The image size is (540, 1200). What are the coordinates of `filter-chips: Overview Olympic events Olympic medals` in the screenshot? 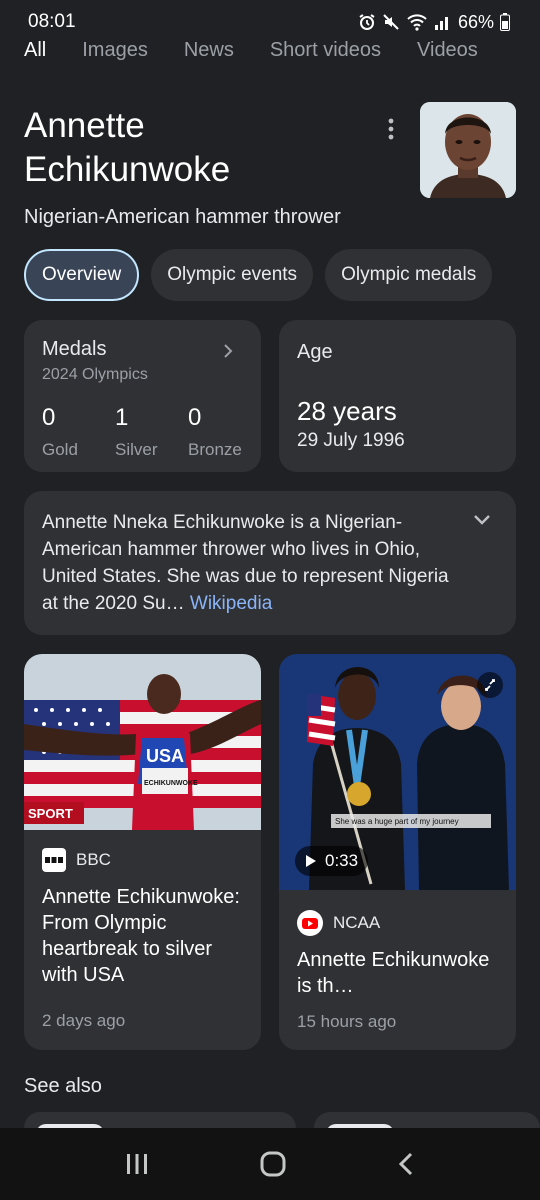 It's located at (282, 276).